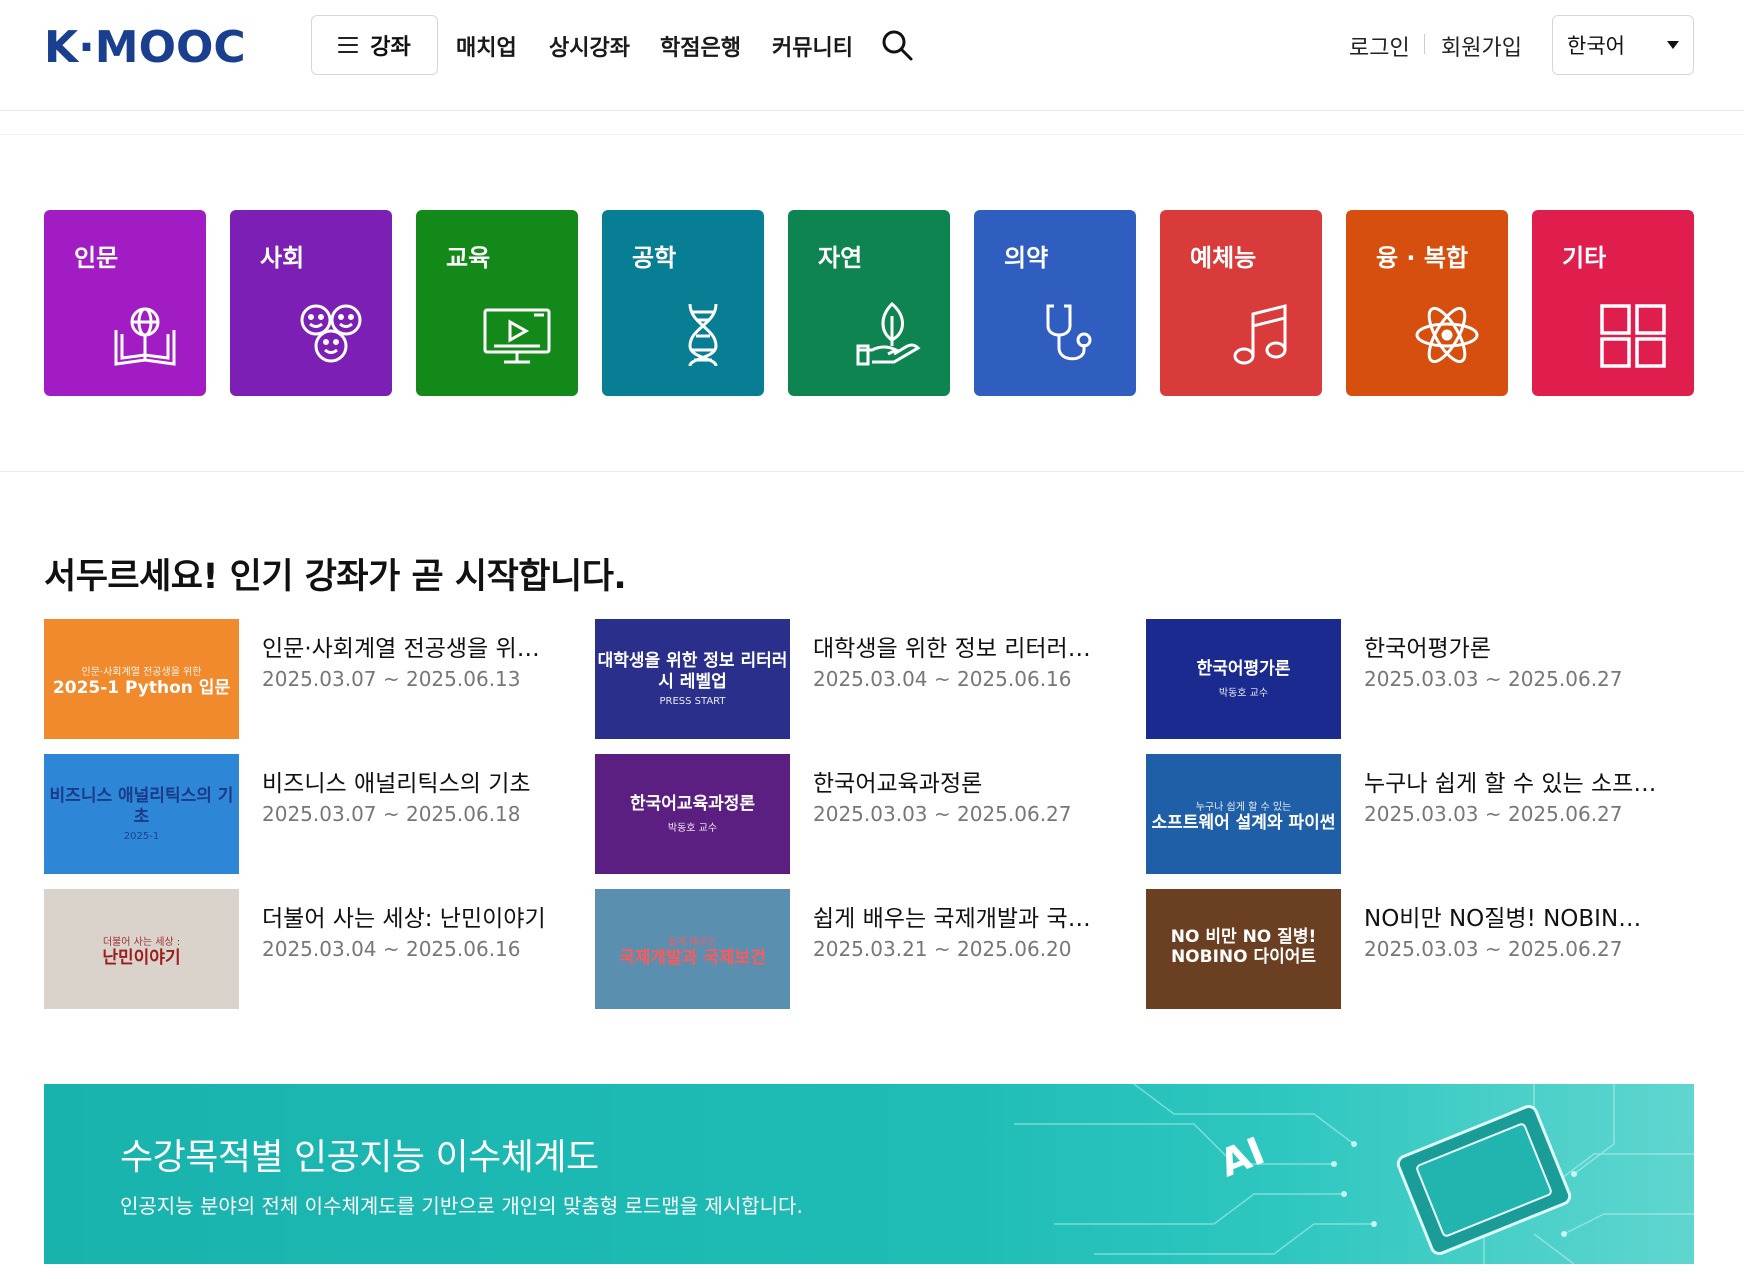 The image size is (1744, 1279). What do you see at coordinates (692, 804) in the screenshot?
I see `thumb-text: 한국어교육과정론` at bounding box center [692, 804].